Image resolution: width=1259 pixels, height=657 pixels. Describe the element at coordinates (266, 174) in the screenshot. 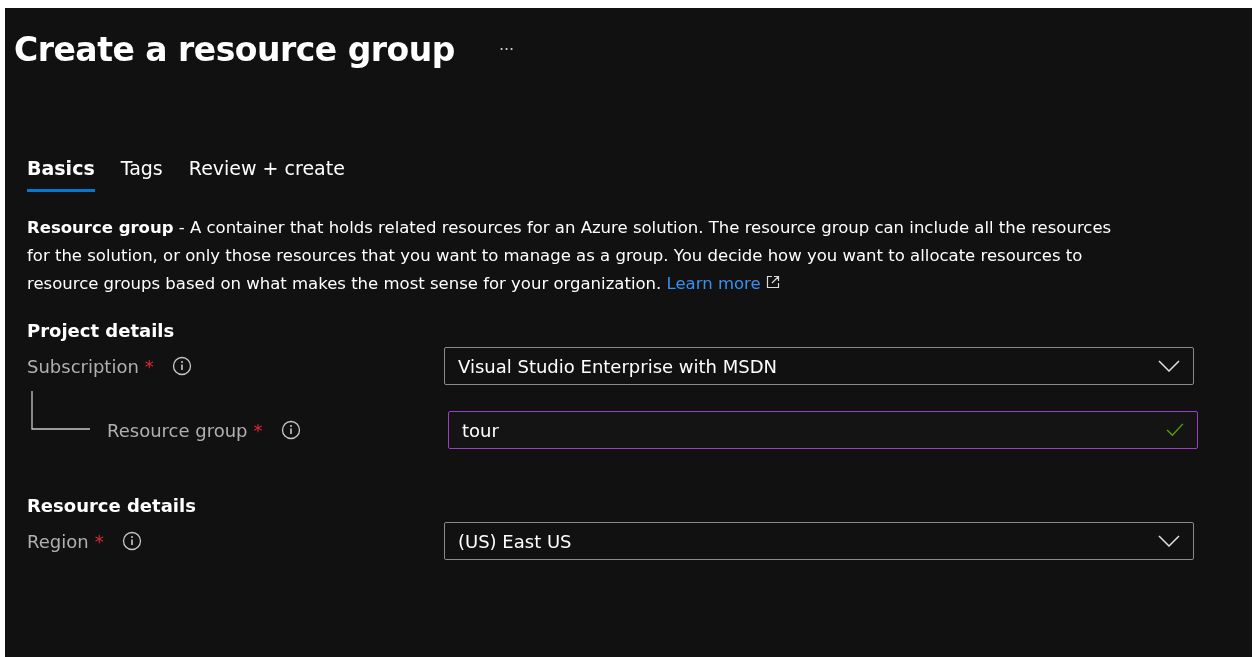

I see `tab: Review + create` at that location.